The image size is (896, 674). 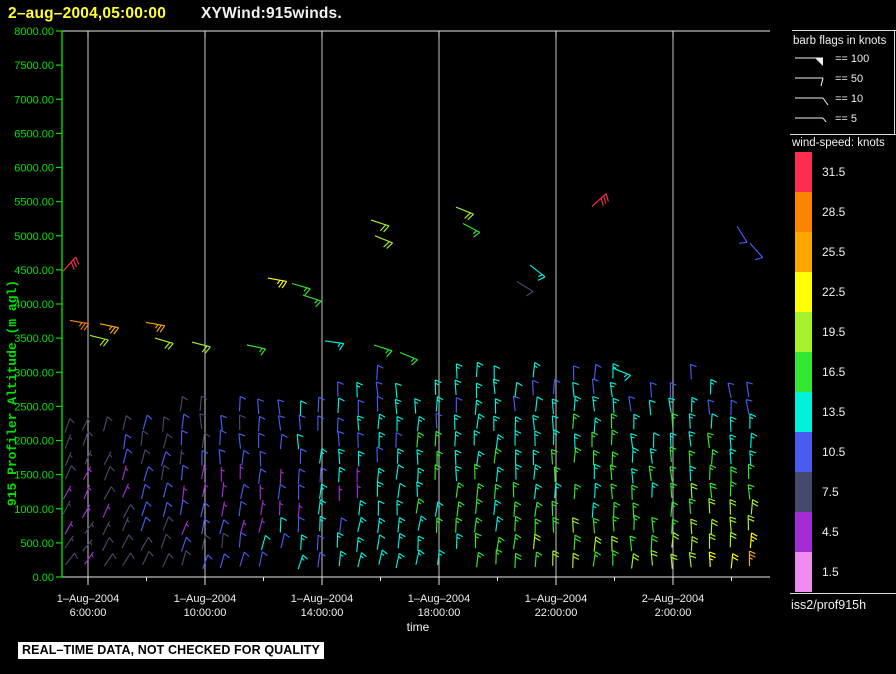 What do you see at coordinates (830, 532) in the screenshot?
I see `colorbar-value: 4.5` at bounding box center [830, 532].